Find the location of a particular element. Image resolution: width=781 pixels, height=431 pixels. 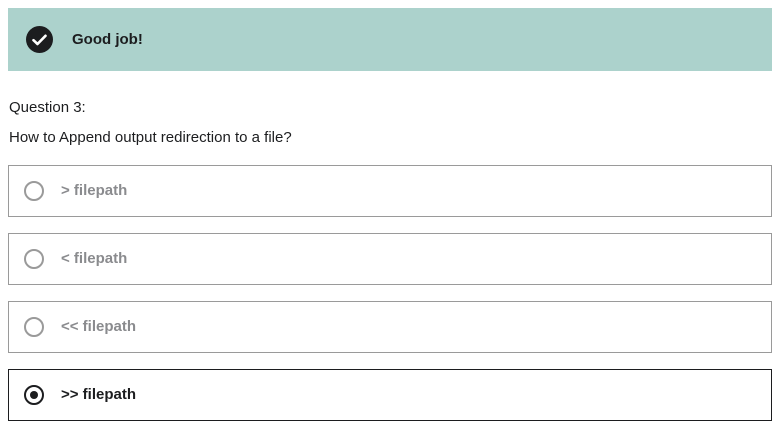

question-number: Question 3: is located at coordinates (47, 107).